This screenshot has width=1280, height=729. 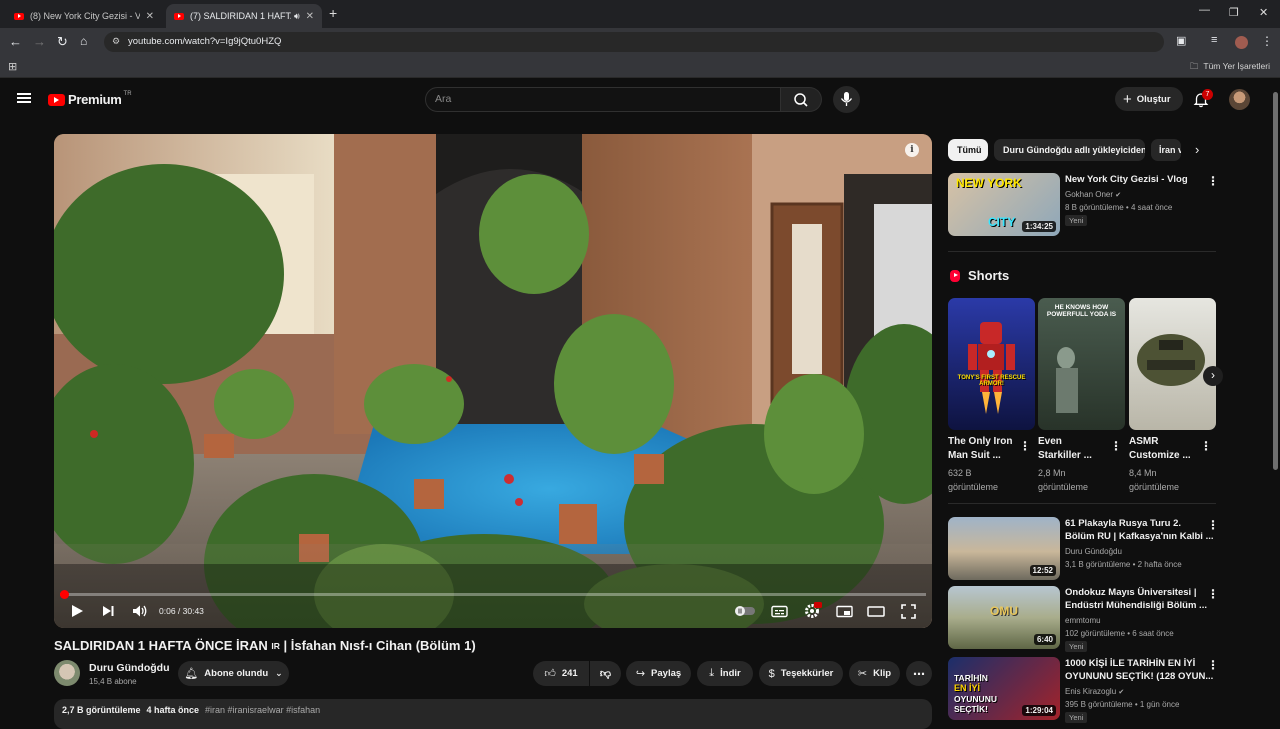 I want to click on media-control-icon: ≡, so click(x=1214, y=40).